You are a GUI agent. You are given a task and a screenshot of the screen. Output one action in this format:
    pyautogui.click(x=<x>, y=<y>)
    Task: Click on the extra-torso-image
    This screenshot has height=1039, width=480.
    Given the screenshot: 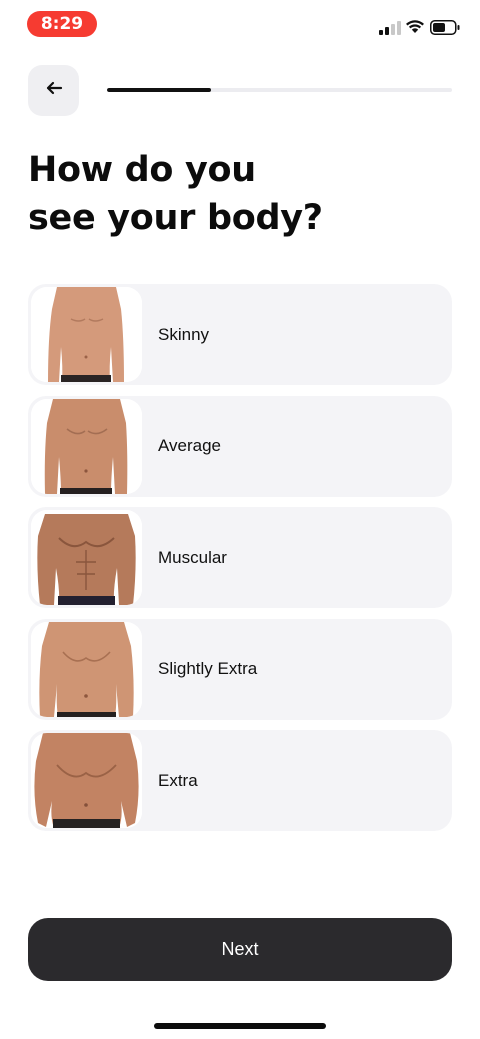 What is the action you would take?
    pyautogui.click(x=86, y=780)
    